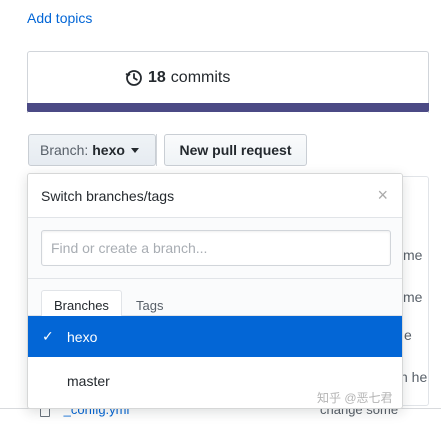 Image resolution: width=441 pixels, height=426 pixels. Describe the element at coordinates (108, 150) in the screenshot. I see `branch-value: hexo` at that location.